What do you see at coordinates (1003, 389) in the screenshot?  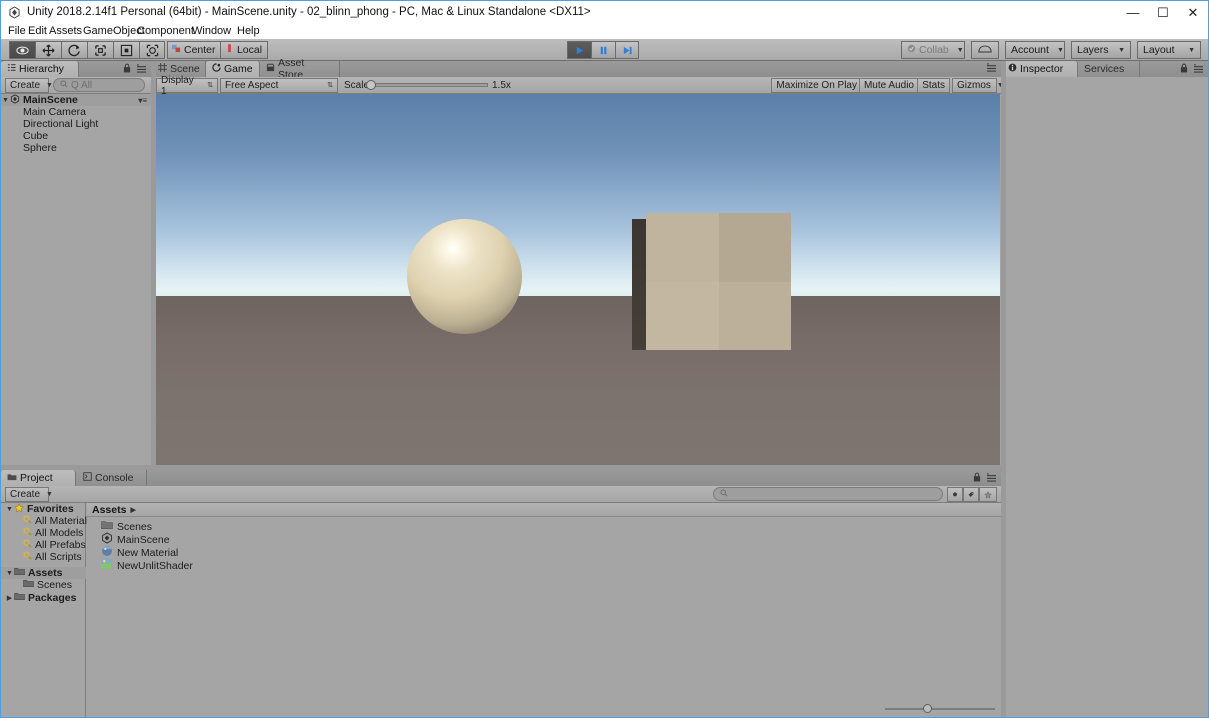 I see `inspector-splitter` at bounding box center [1003, 389].